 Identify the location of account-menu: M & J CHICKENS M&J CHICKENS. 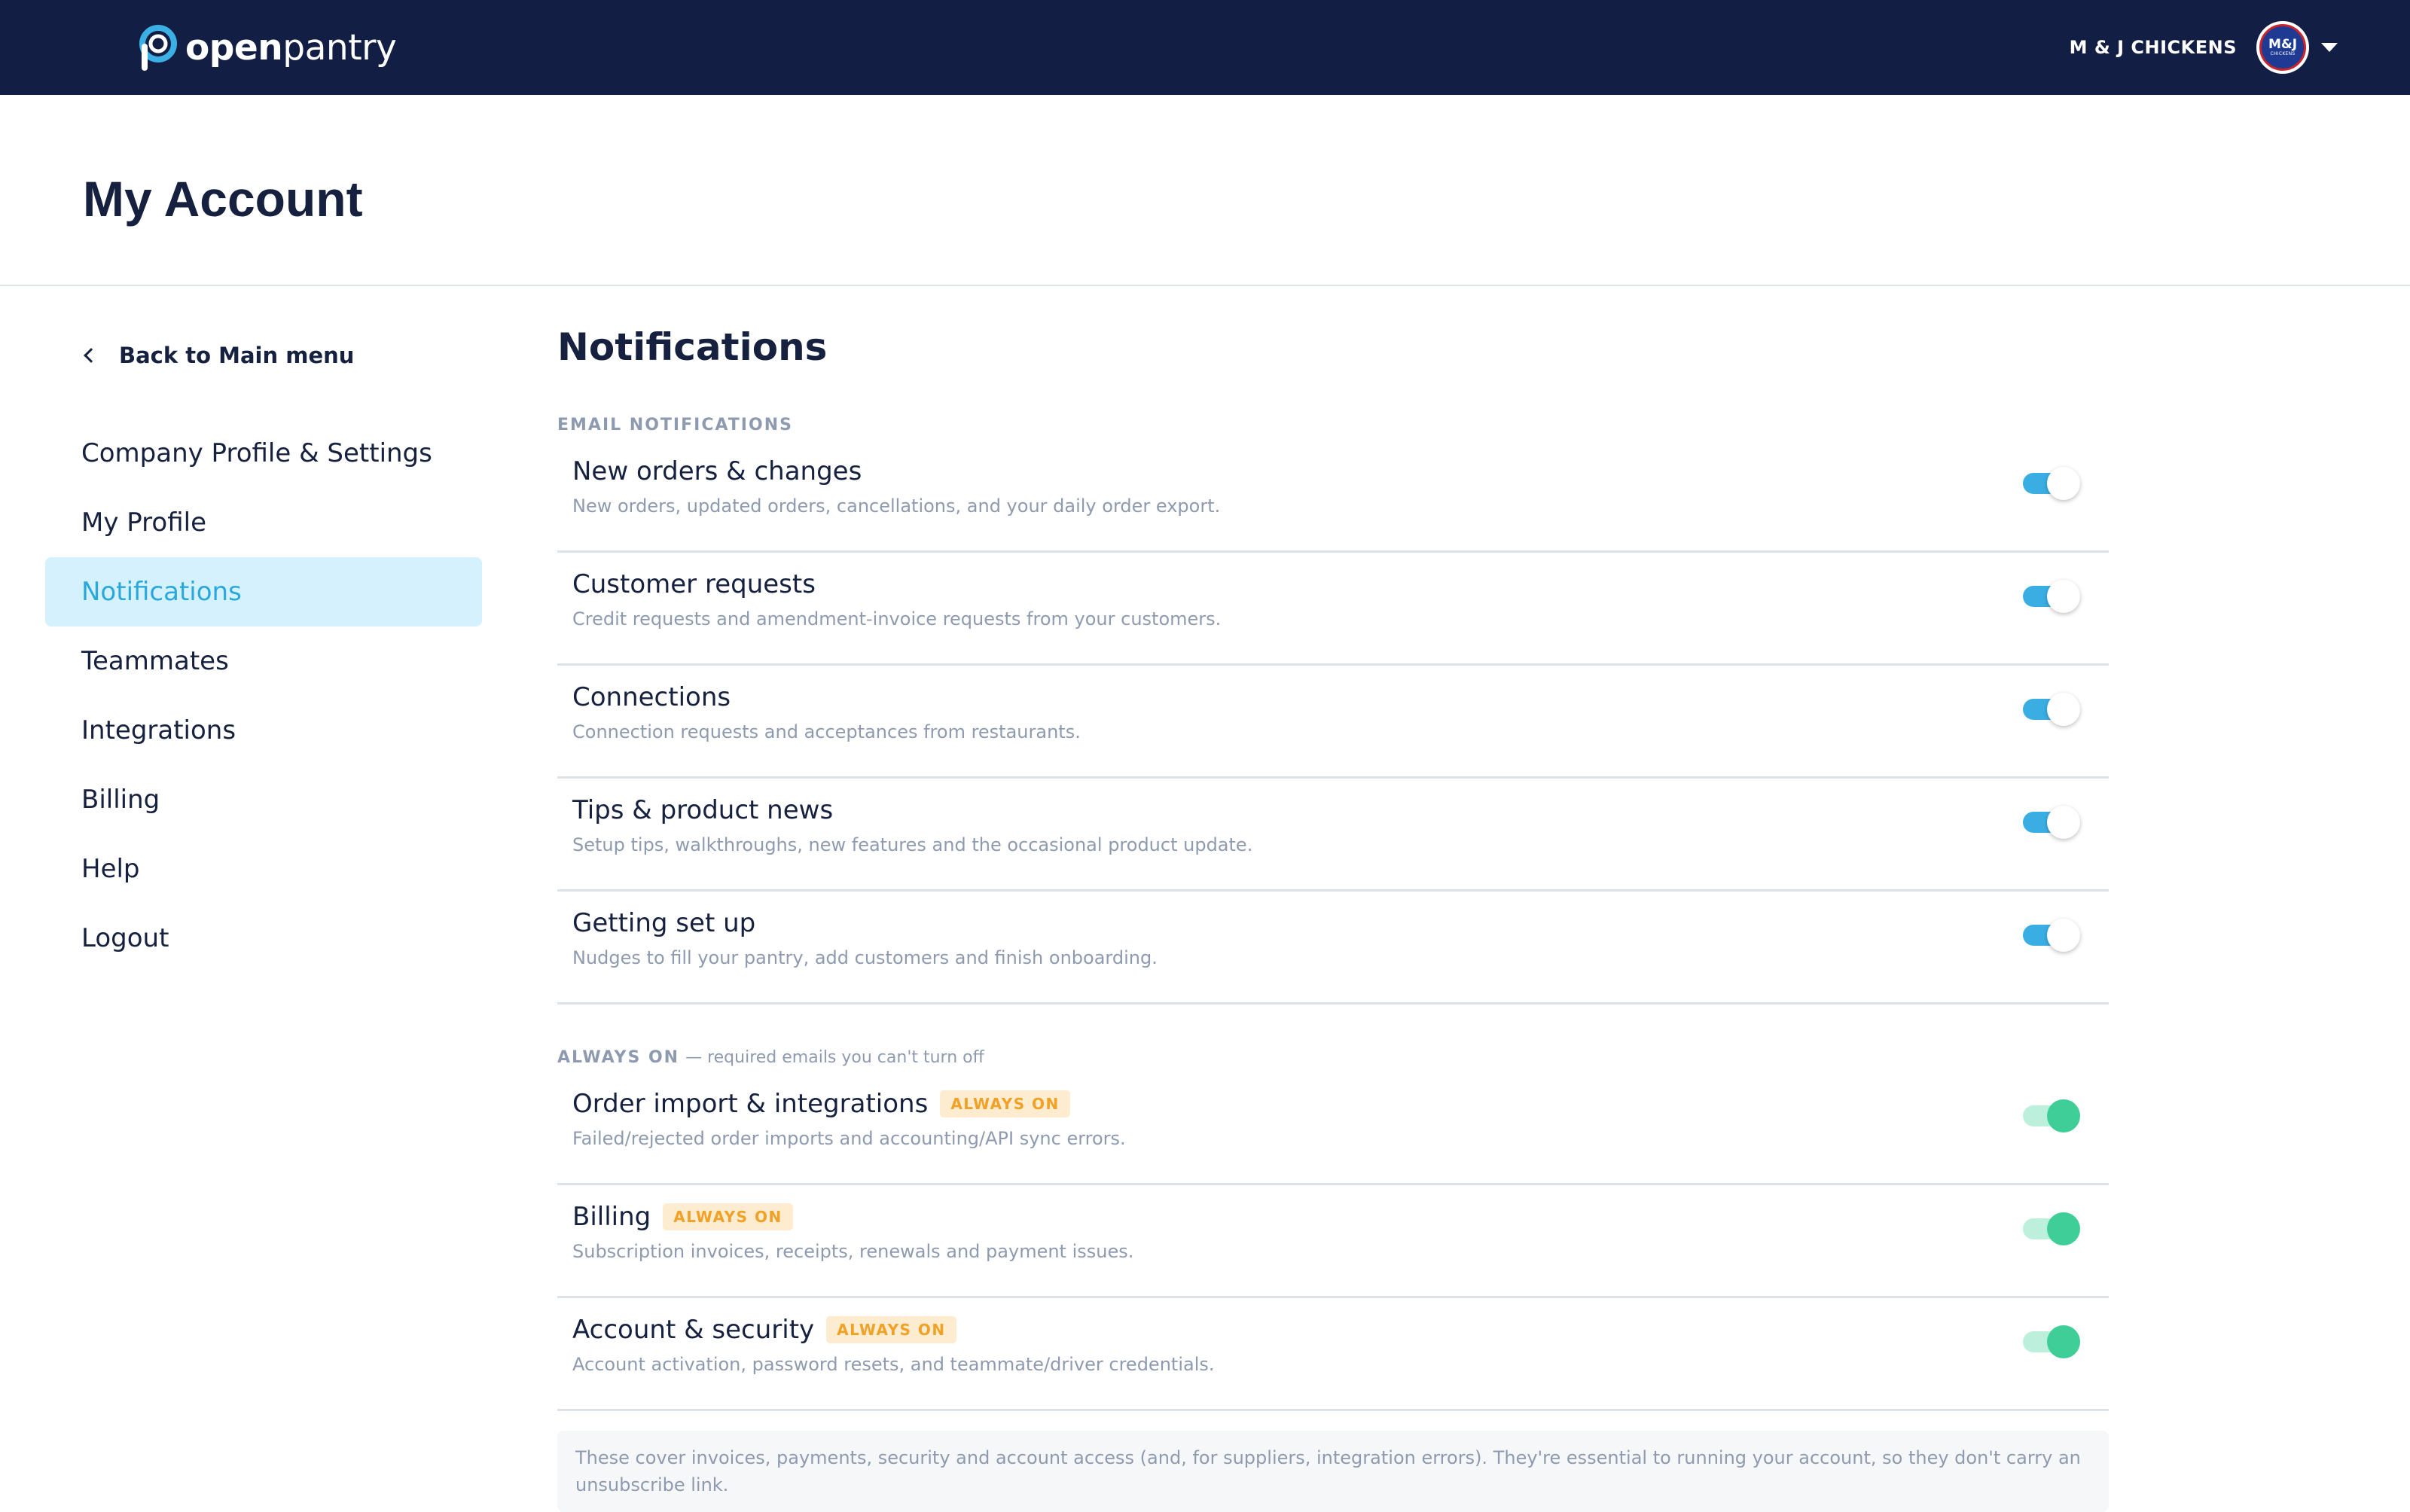
(2204, 48).